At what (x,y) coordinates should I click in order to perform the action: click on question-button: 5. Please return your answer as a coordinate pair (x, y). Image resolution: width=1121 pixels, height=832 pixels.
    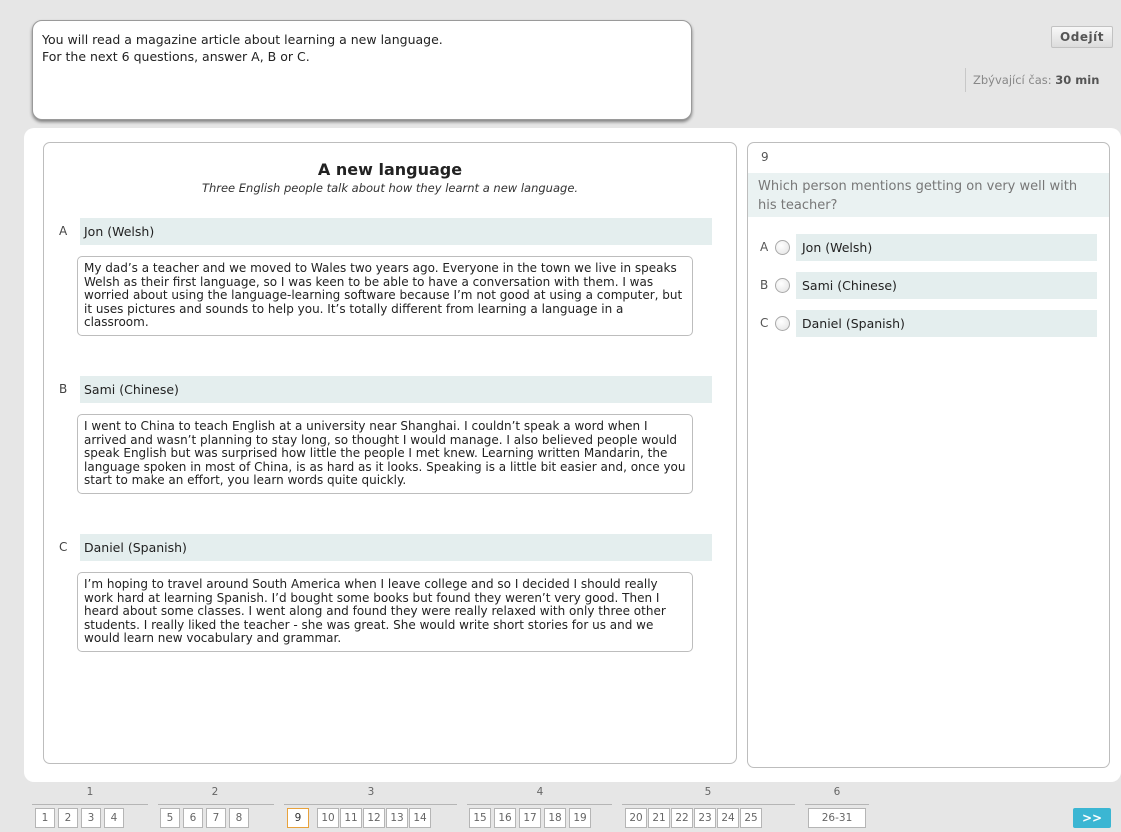
    Looking at the image, I should click on (170, 818).